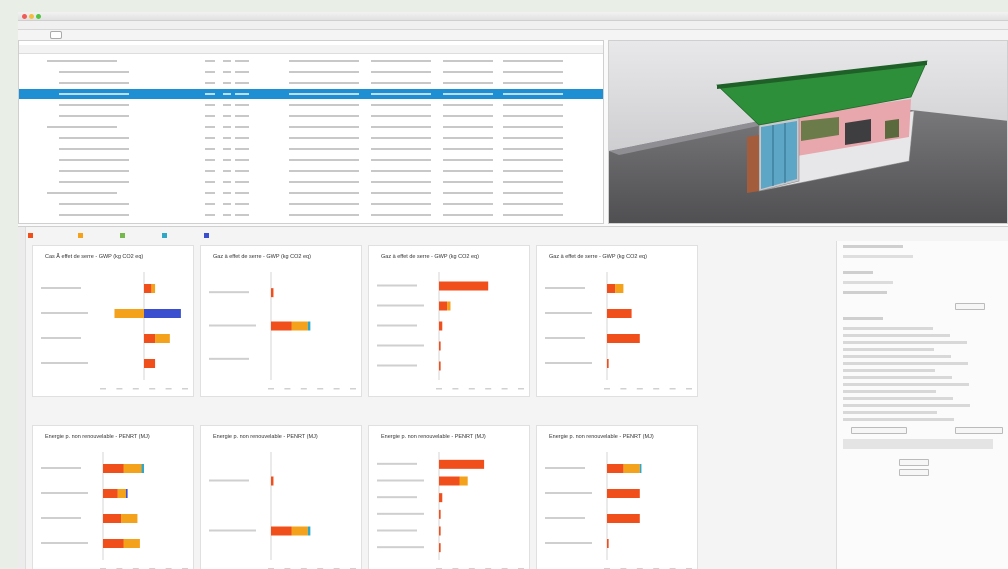 This screenshot has width=1008, height=569. Describe the element at coordinates (868, 282) in the screenshot. I see `icon-row` at that location.